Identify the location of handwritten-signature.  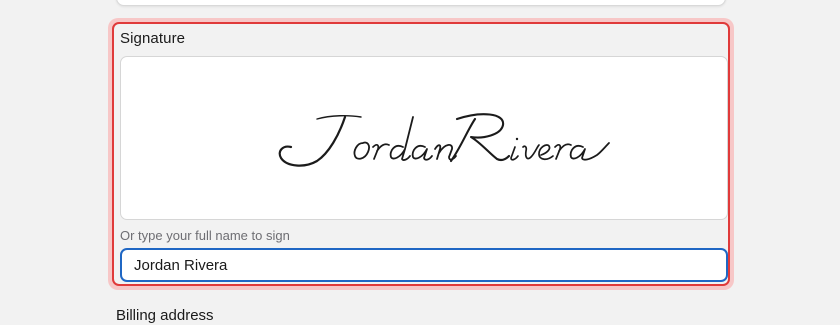
(444, 140).